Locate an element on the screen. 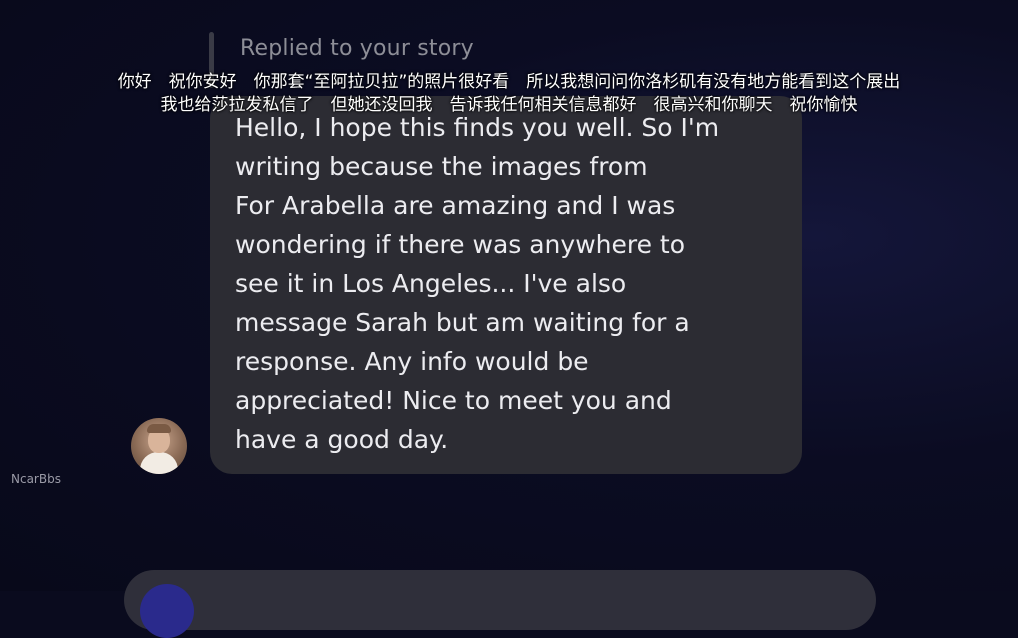  message-line: For Arabella are amazing and I was is located at coordinates (455, 205).